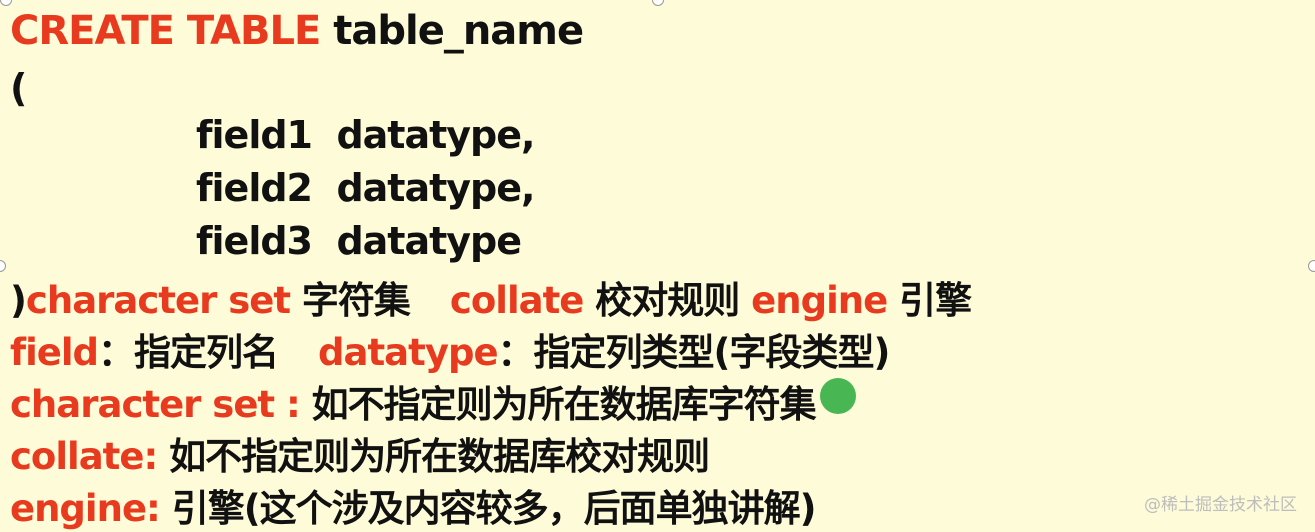  Describe the element at coordinates (90, 456) in the screenshot. I see `collate-note-keyword: collate:` at that location.